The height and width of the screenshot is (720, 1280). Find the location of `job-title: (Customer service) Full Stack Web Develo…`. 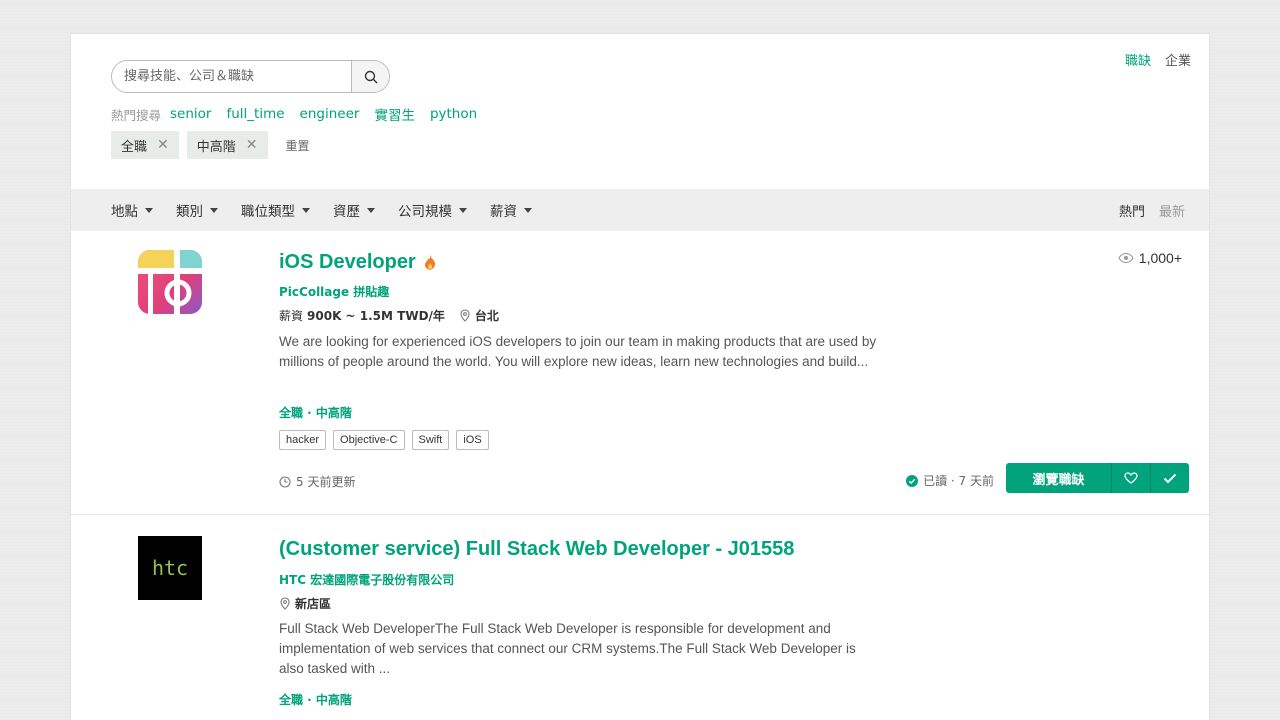

job-title: (Customer service) Full Stack Web Develo… is located at coordinates (537, 549).